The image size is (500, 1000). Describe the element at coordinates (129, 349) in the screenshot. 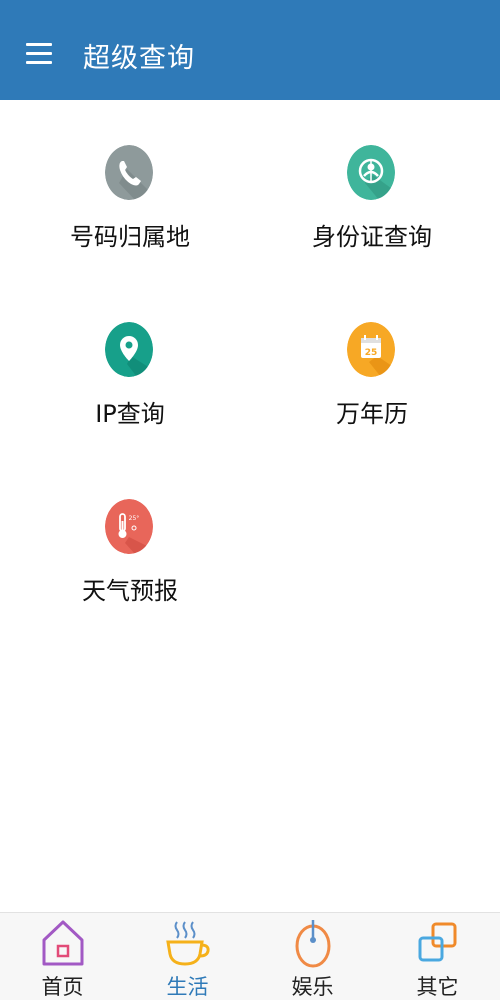

I see `location-pin-icon` at that location.